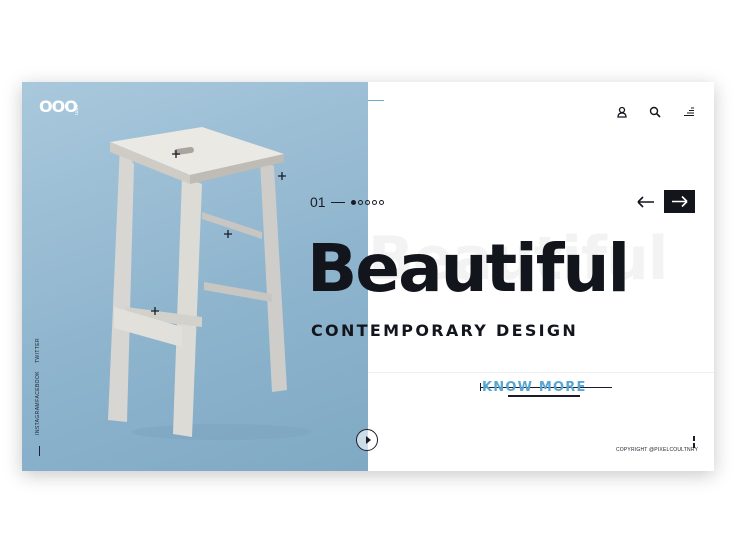 This screenshot has width=736, height=552. I want to click on logo-text: OOO, so click(58, 106).